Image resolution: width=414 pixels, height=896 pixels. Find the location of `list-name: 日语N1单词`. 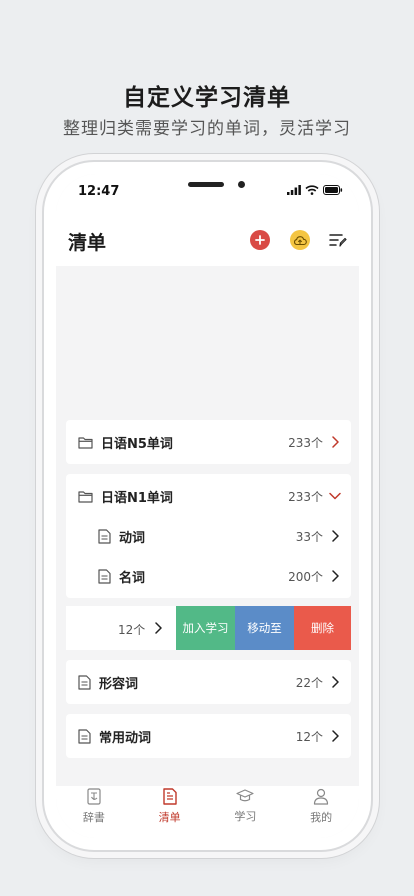

list-name: 日语N1单词 is located at coordinates (137, 498).